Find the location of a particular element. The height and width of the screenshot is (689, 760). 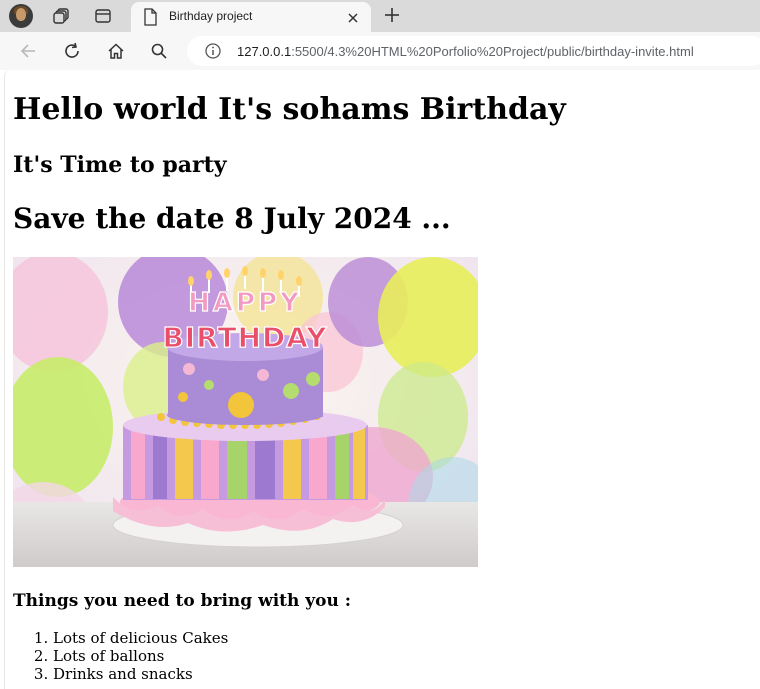

page-title: Hello world It's sohams Birthday is located at coordinates (289, 109).